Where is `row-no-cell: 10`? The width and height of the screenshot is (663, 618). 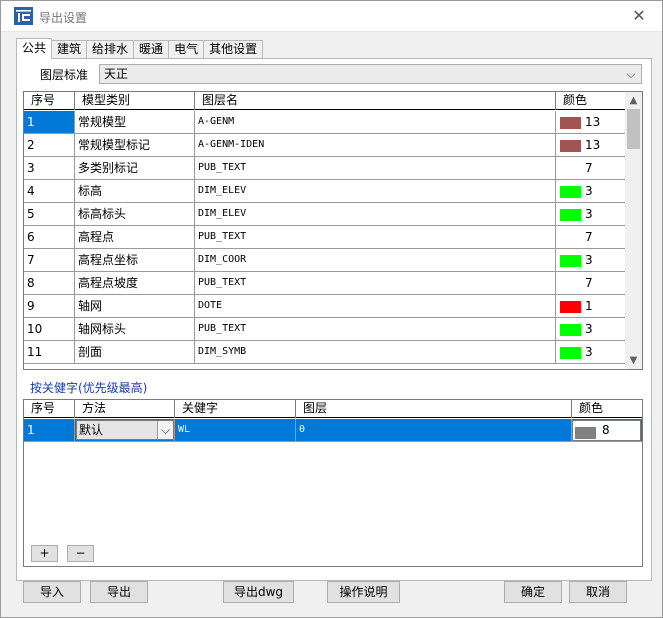
row-no-cell: 10 is located at coordinates (49, 329).